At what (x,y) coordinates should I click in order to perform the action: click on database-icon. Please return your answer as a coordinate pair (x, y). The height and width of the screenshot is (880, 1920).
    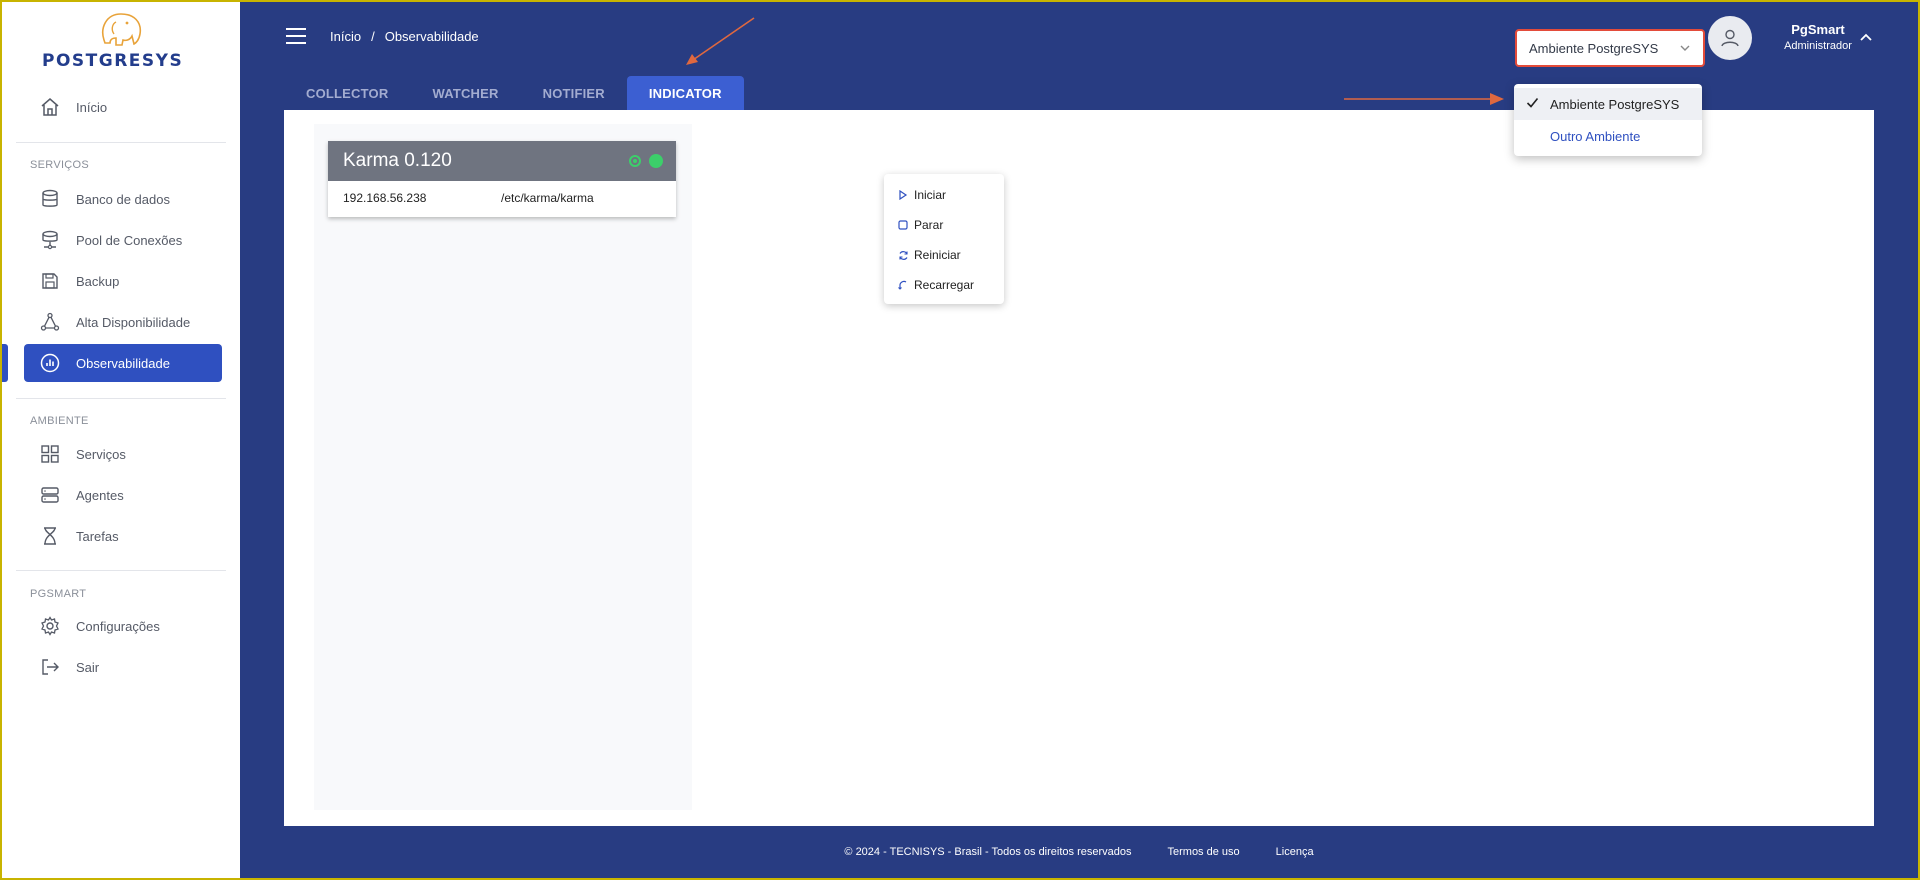
    Looking at the image, I should click on (50, 199).